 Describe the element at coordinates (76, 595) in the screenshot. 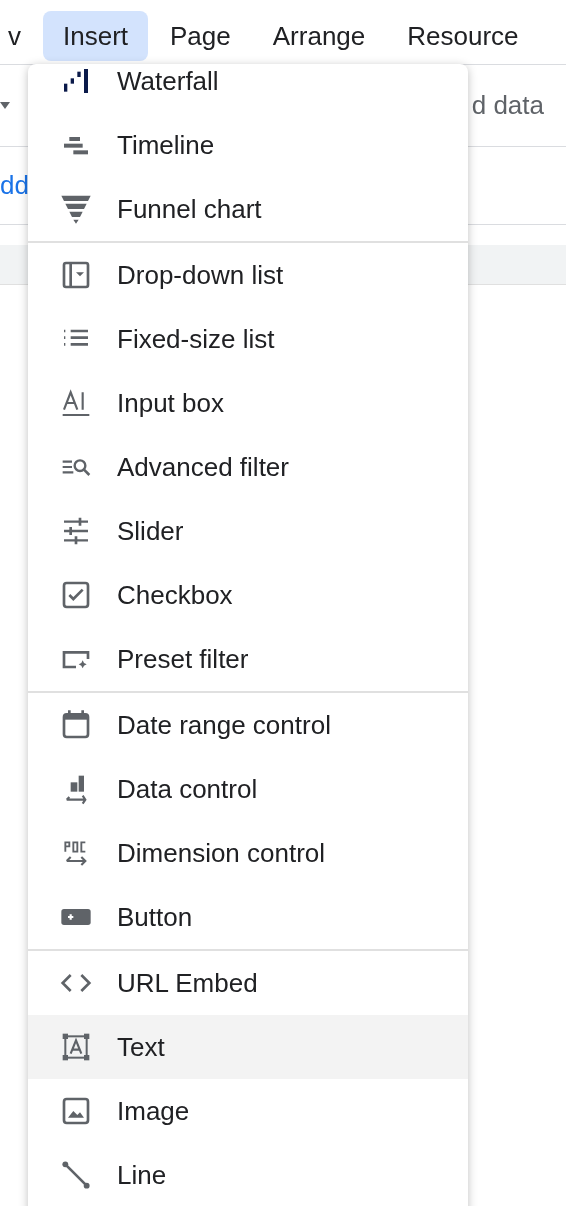

I see `checkbox-icon` at that location.